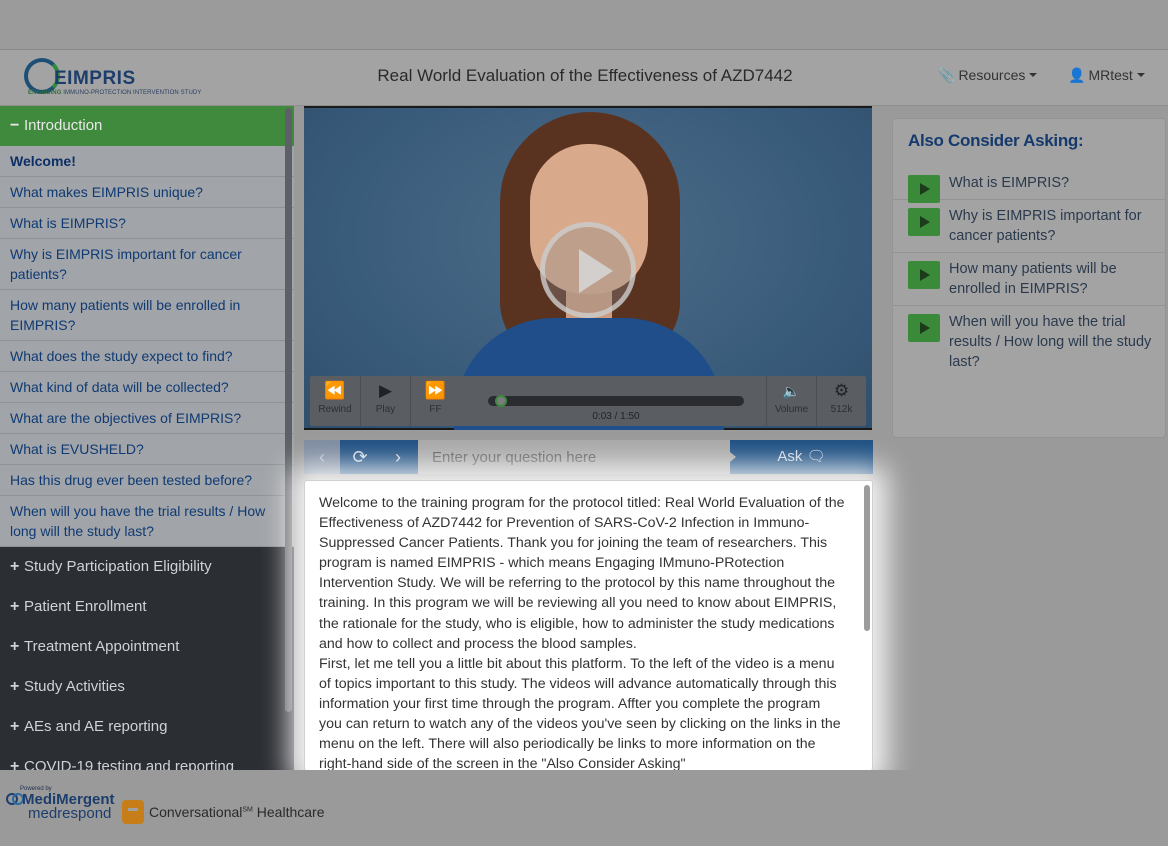  What do you see at coordinates (147, 387) in the screenshot?
I see `topic-item: What kind of data will be collected?` at bounding box center [147, 387].